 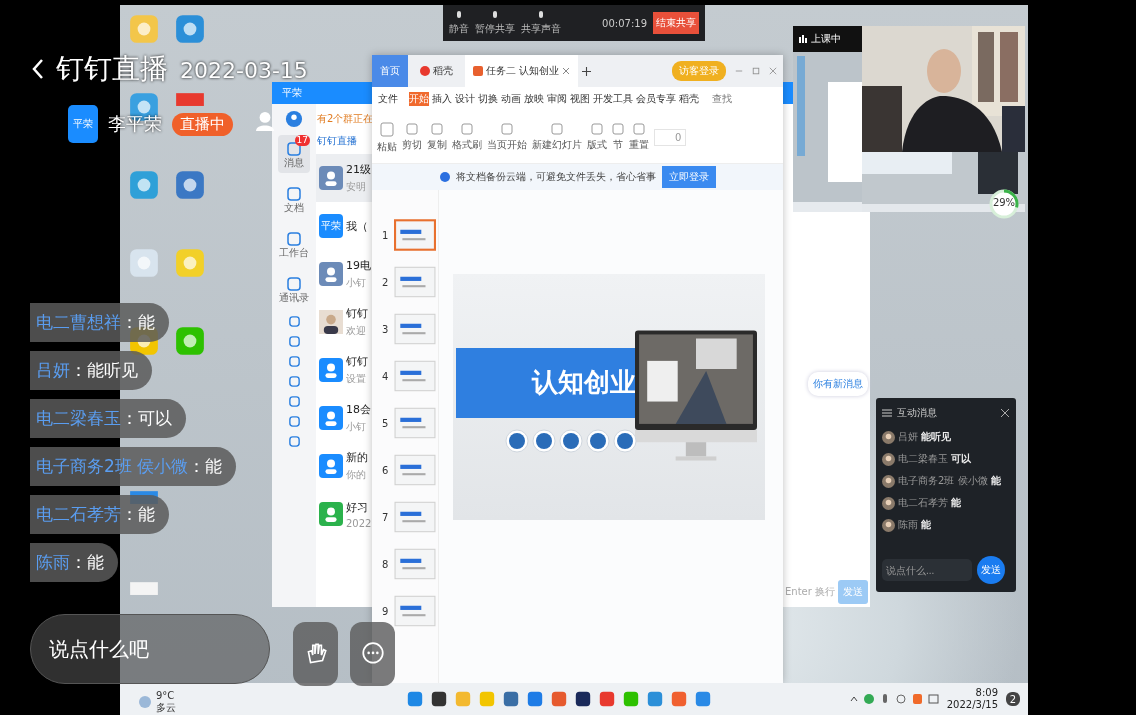 What do you see at coordinates (908, 437) in the screenshot?
I see `sender-name: 吕妍` at bounding box center [908, 437].